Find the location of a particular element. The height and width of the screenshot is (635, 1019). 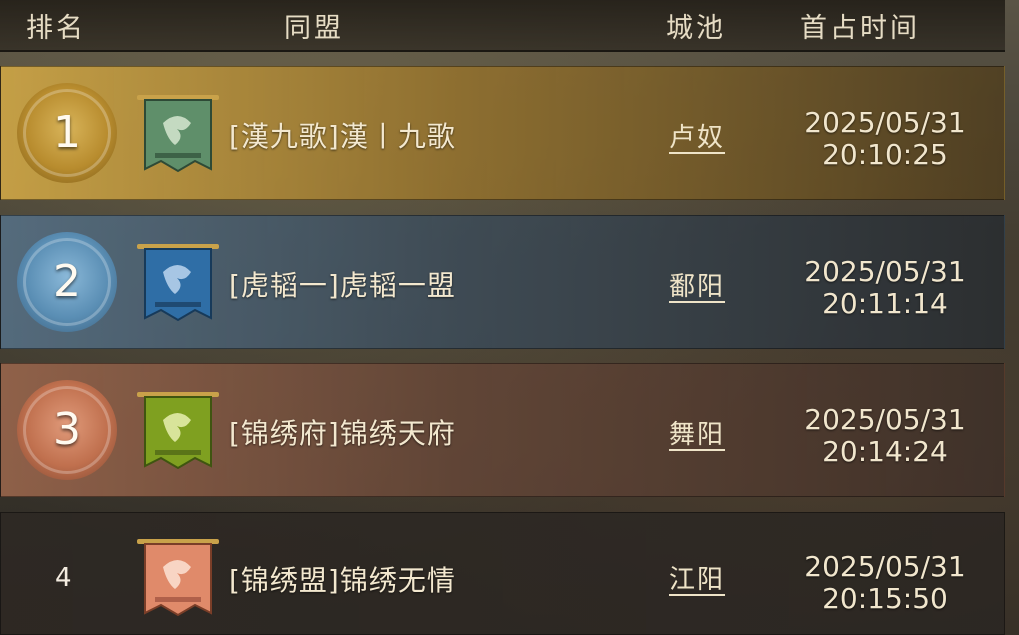

rank-number: 4 is located at coordinates (63, 578).